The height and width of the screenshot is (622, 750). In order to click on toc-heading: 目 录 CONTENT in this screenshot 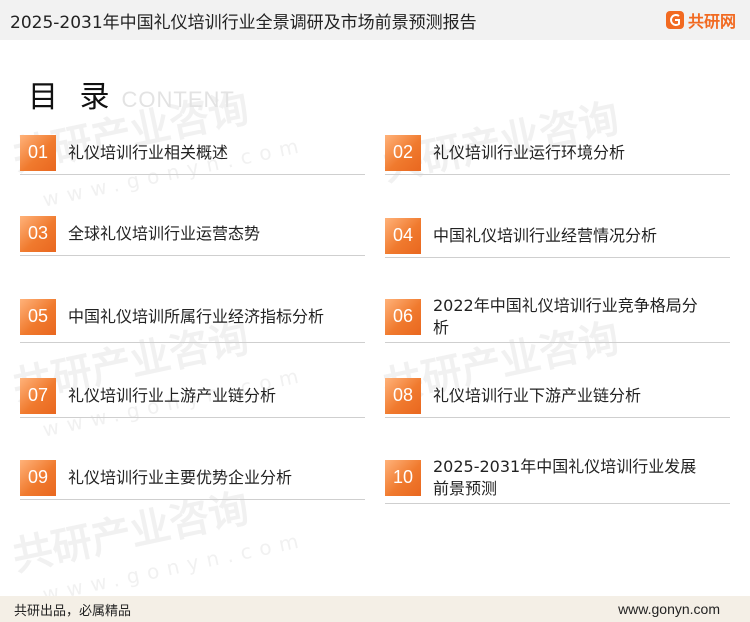, I will do `click(131, 94)`.